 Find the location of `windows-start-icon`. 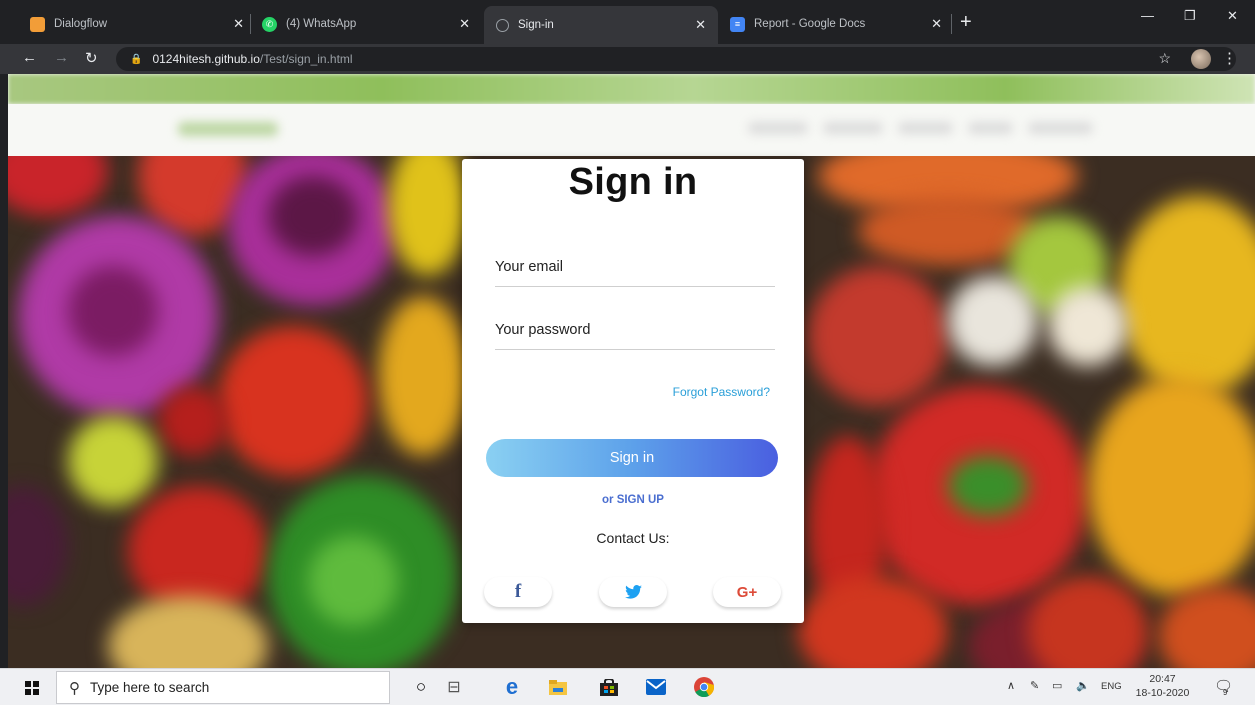

windows-start-icon is located at coordinates (32, 688).